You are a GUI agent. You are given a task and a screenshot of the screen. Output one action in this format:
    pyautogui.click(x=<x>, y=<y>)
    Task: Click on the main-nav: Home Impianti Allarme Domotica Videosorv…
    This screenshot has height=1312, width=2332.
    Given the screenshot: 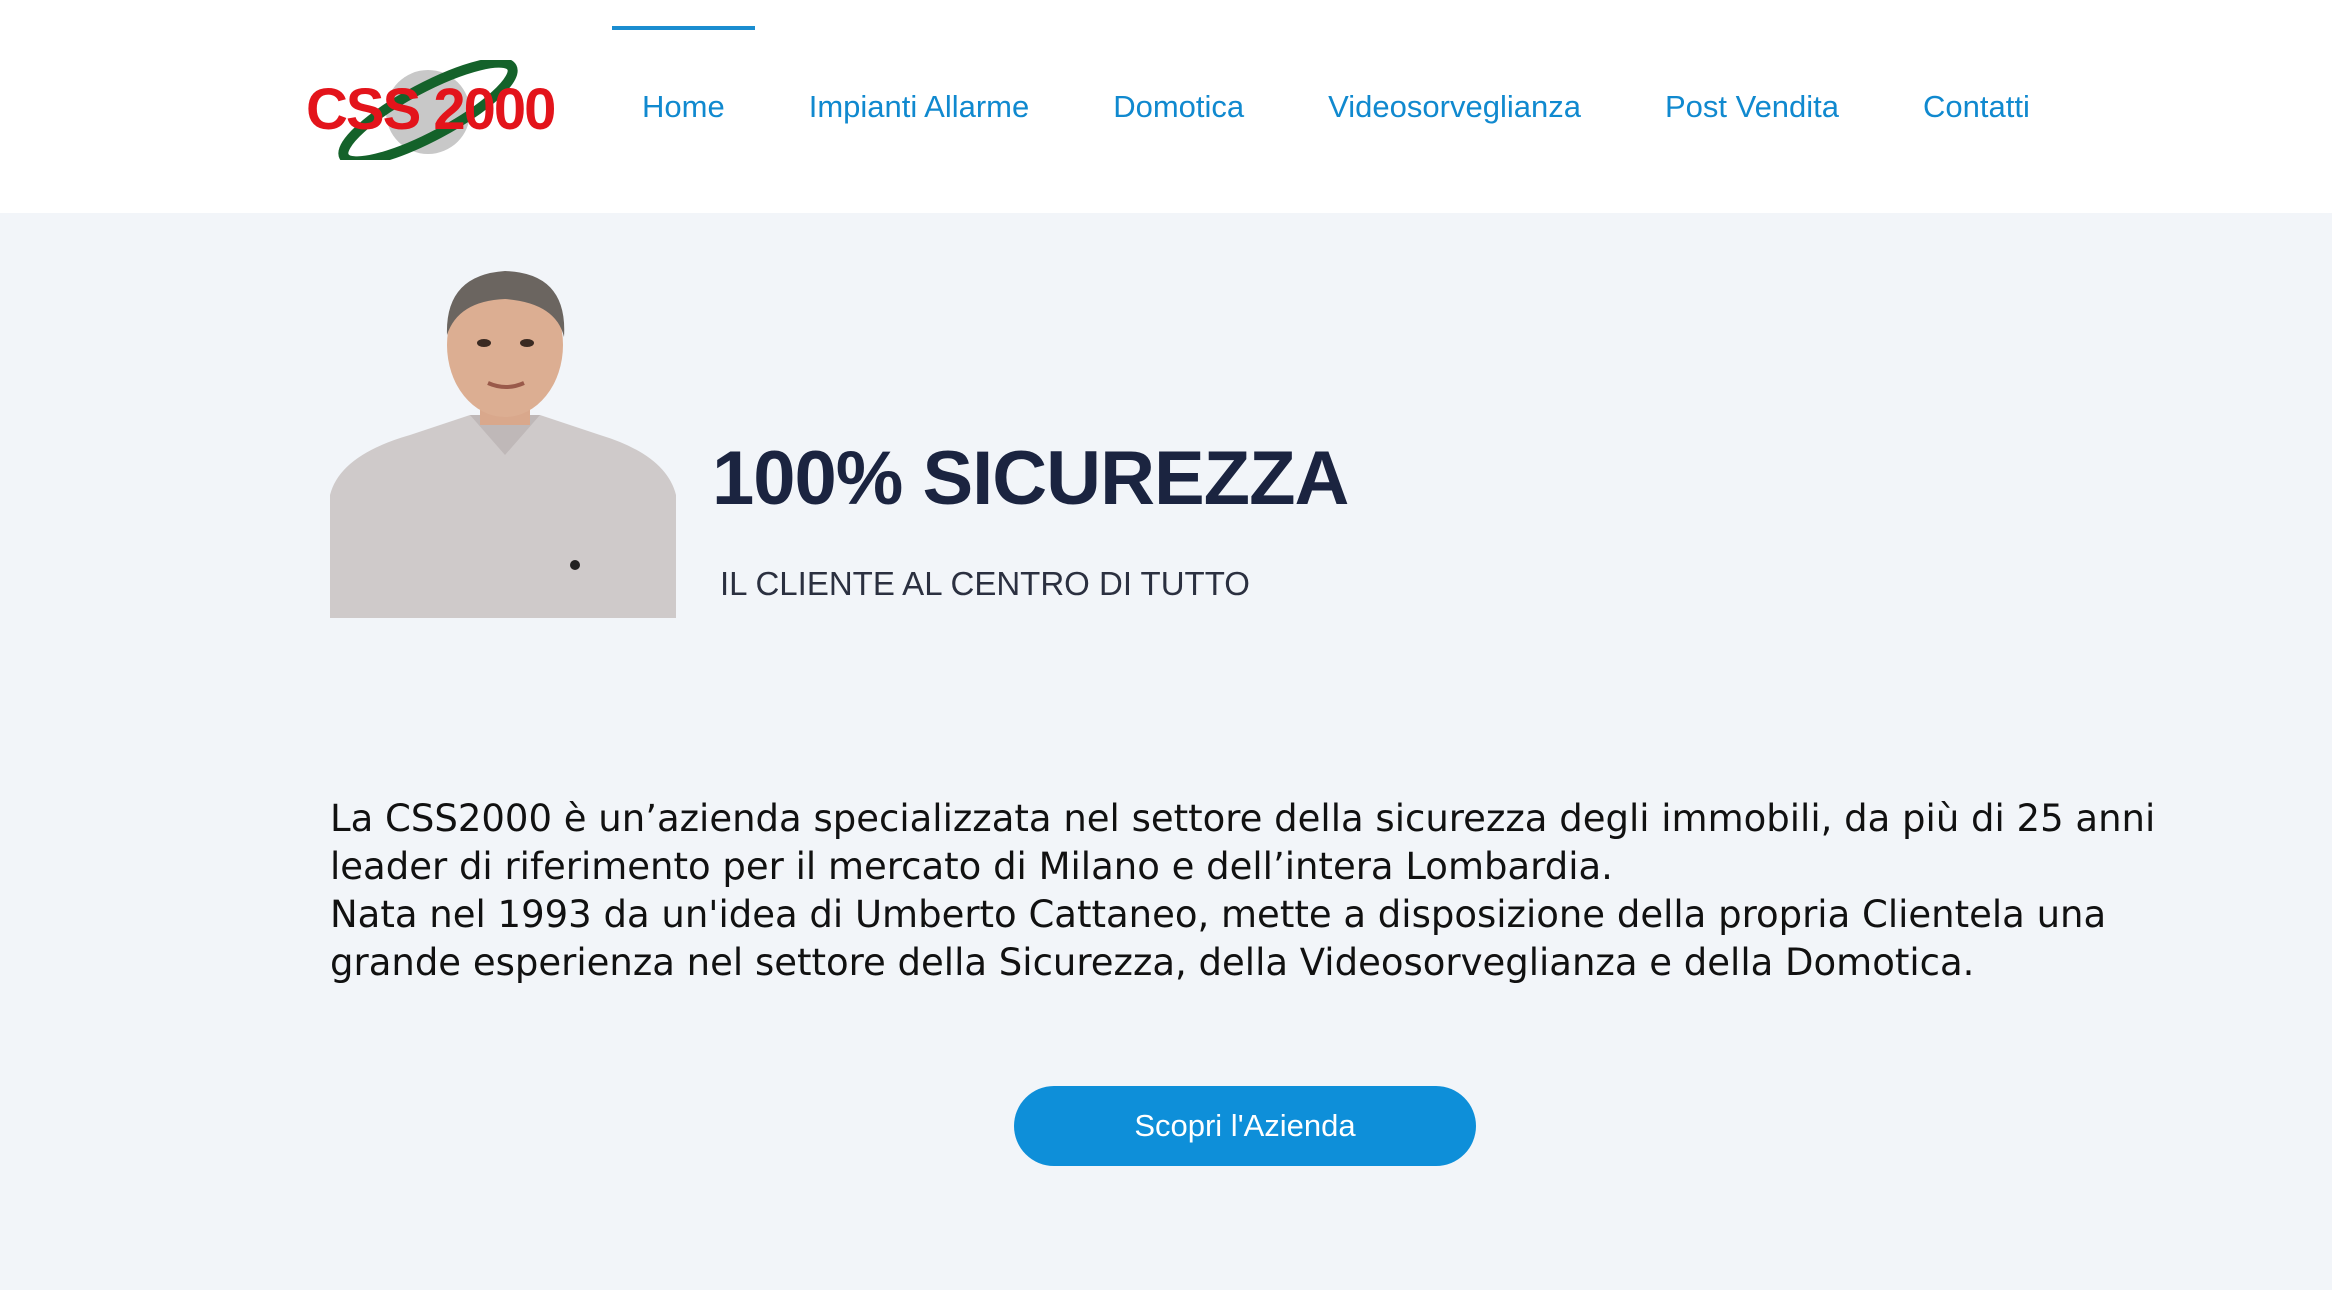 What is the action you would take?
    pyautogui.click(x=1348, y=106)
    